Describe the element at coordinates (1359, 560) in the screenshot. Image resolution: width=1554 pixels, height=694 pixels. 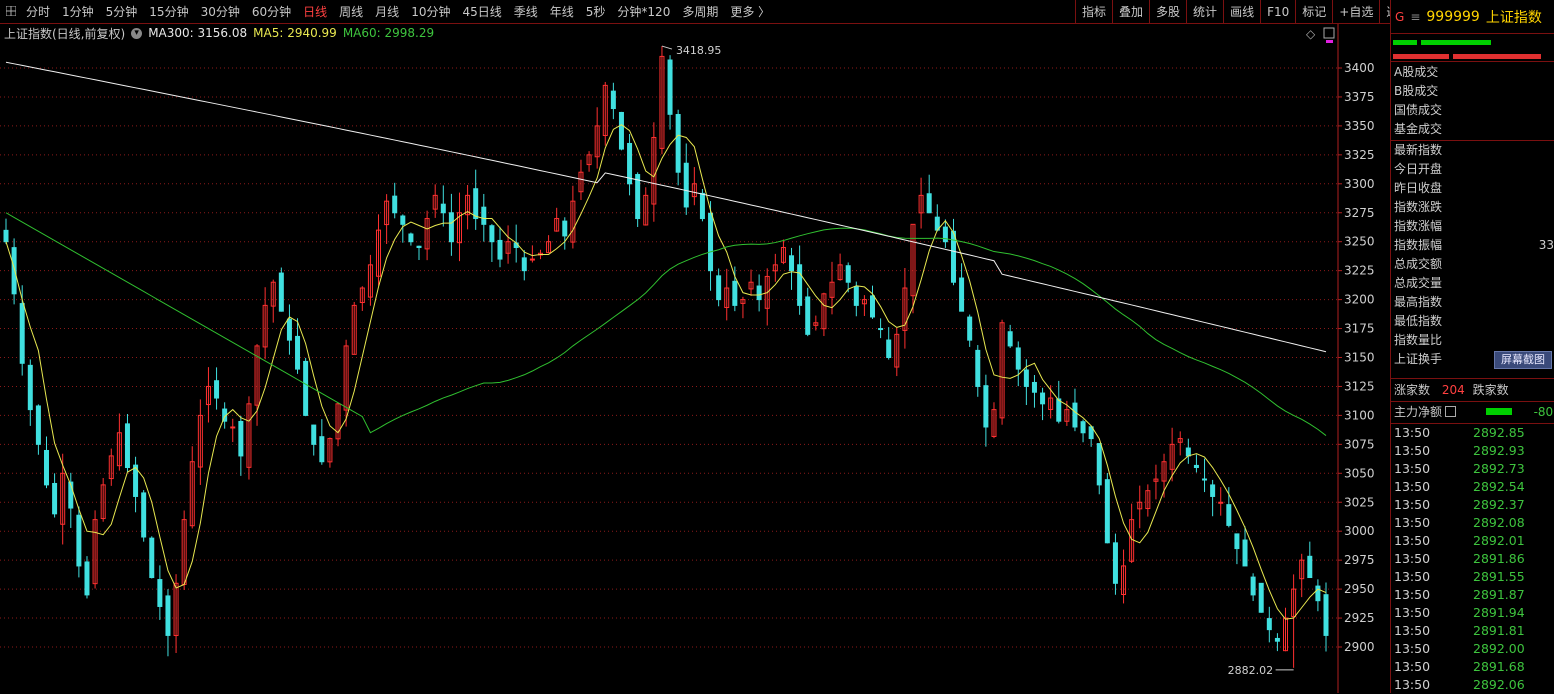
I see `y-tick-label: 2975` at that location.